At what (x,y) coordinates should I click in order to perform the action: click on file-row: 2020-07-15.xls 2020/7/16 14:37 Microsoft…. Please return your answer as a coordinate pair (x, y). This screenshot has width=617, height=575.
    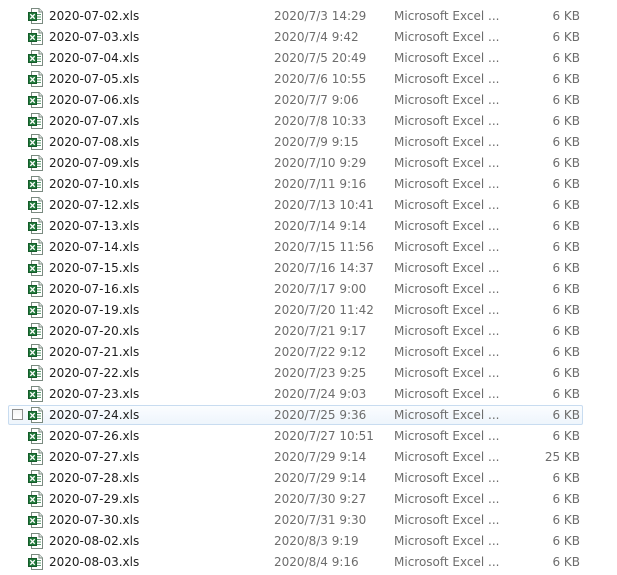
    Looking at the image, I should click on (308, 268).